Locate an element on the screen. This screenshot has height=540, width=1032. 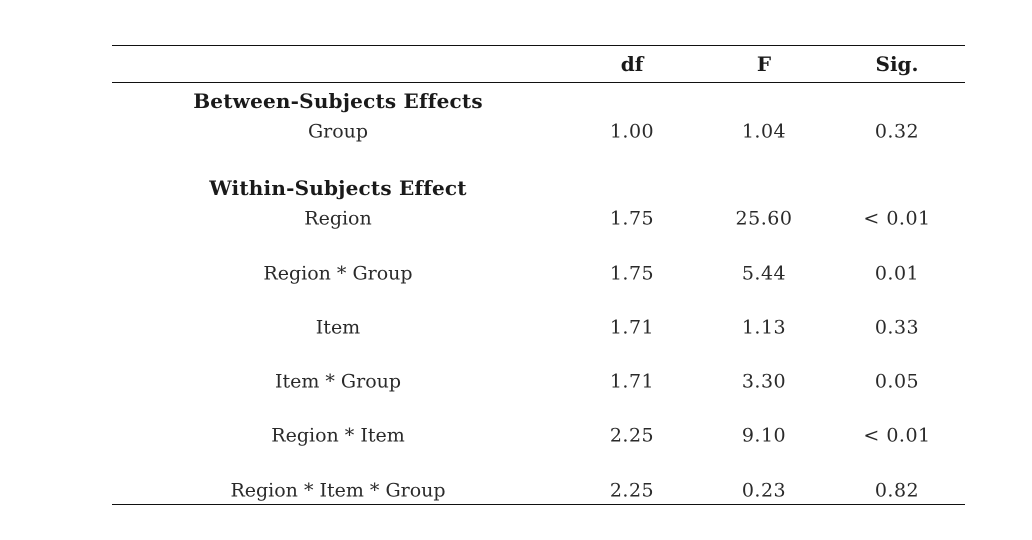
row-effect-label: Item is located at coordinates (338, 327).